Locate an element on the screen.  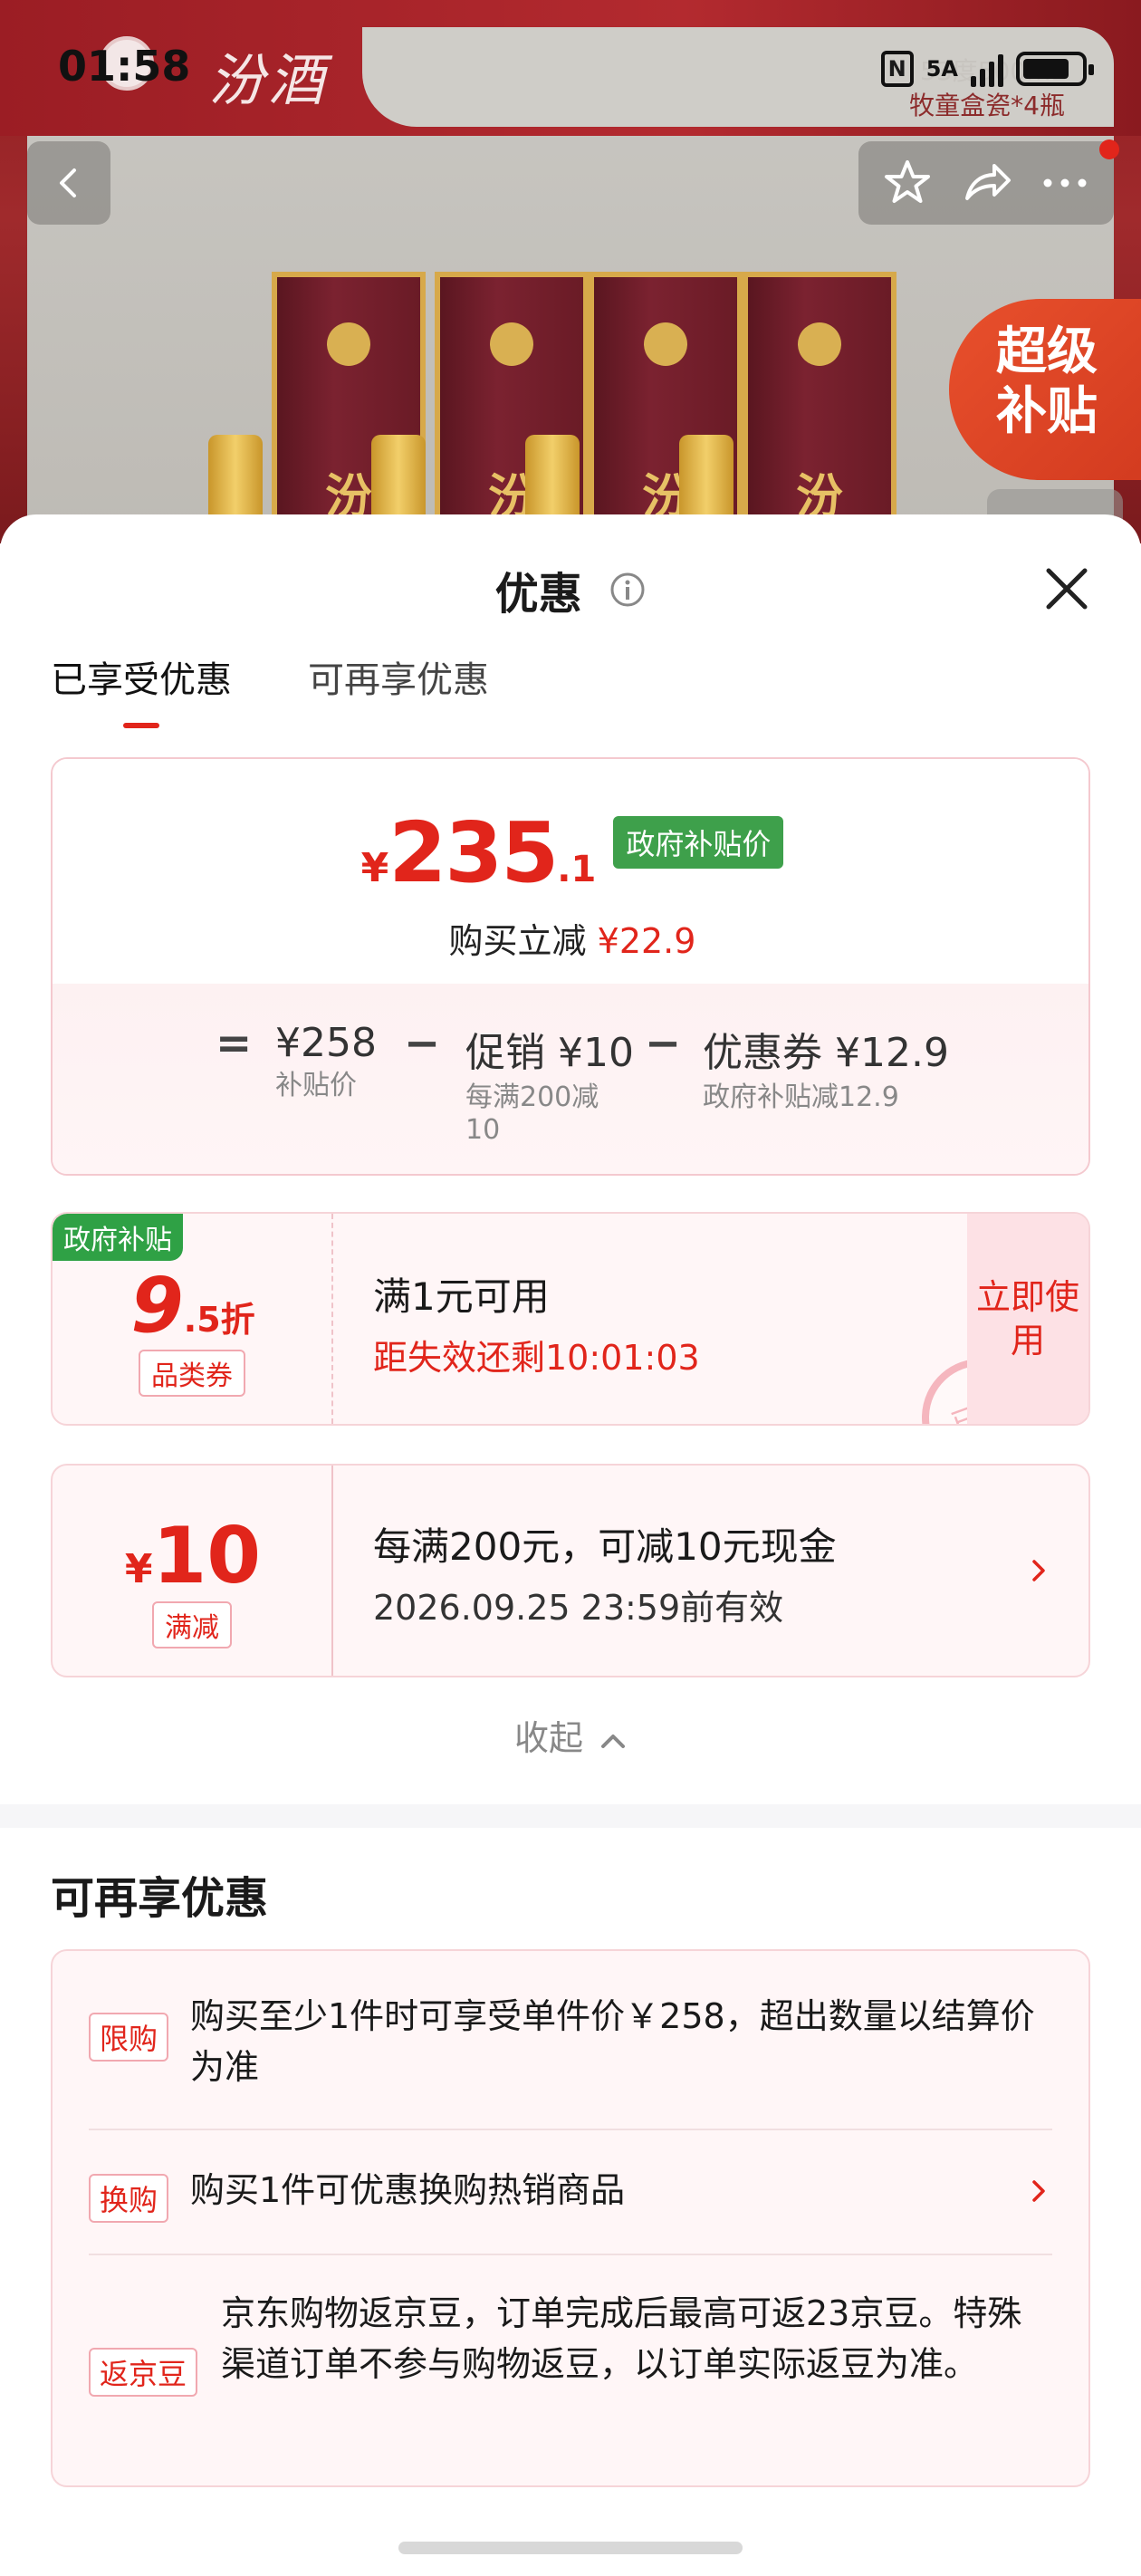
collapse-button: 收起 is located at coordinates (570, 1735).